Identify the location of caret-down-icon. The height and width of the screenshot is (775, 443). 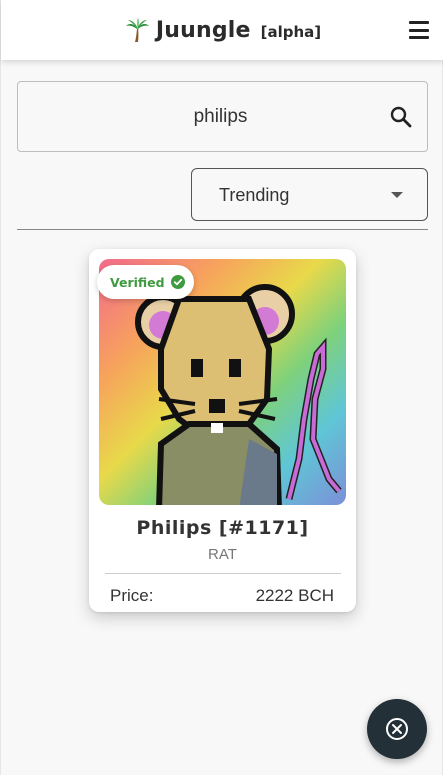
(397, 195).